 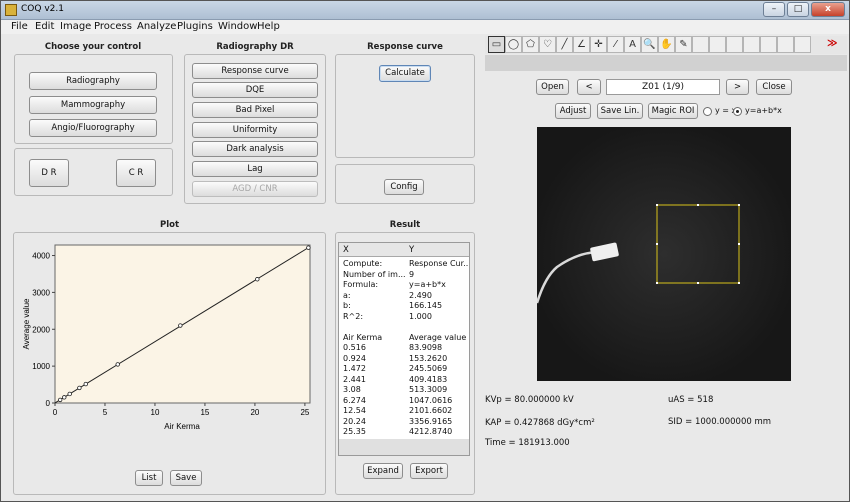 I want to click on cell-x: Formula:, so click(x=361, y=284).